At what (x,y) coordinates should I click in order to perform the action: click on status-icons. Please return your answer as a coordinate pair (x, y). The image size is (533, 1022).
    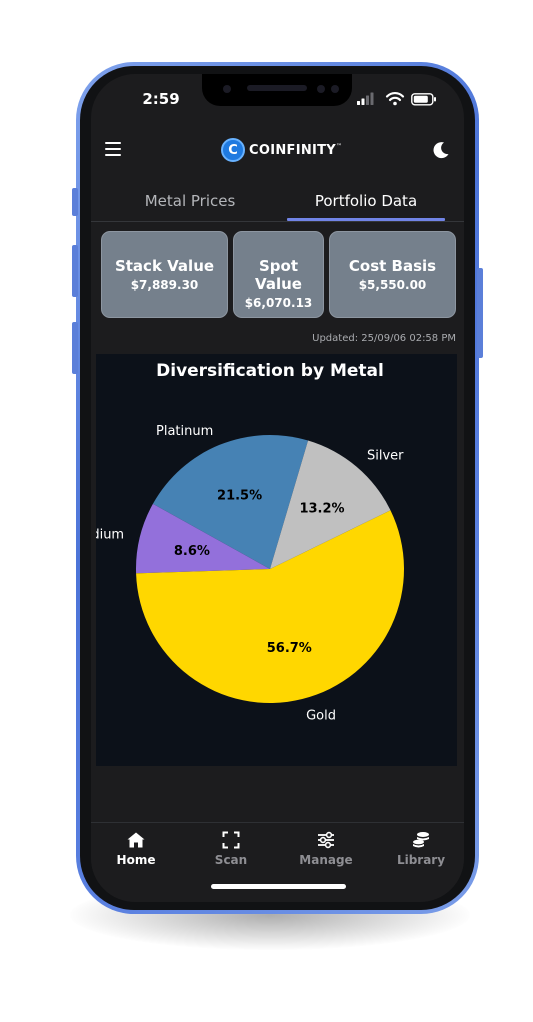
    Looking at the image, I should click on (397, 99).